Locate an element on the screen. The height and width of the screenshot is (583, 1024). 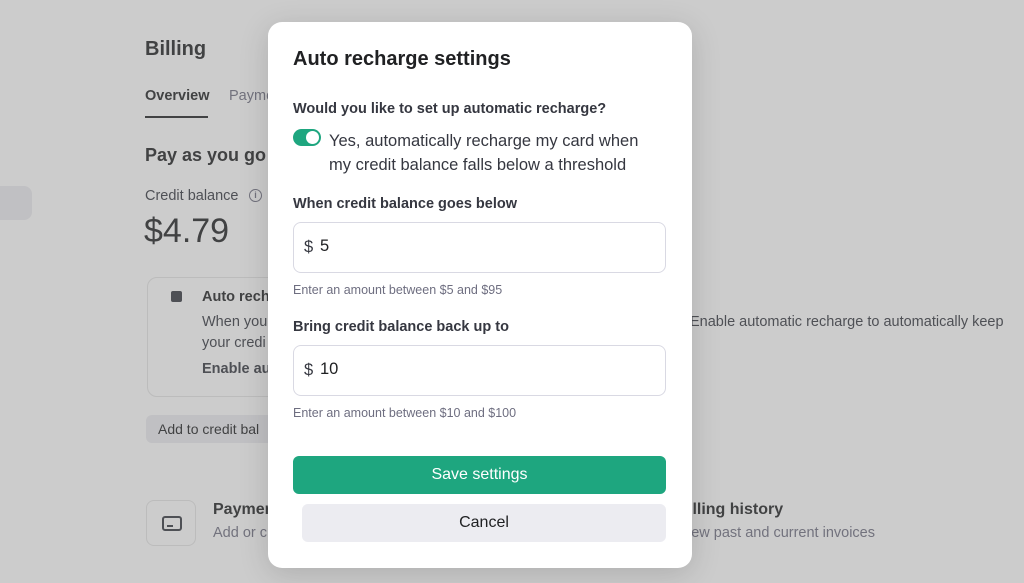
dialog-title: Auto recharge settings is located at coordinates (402, 59).